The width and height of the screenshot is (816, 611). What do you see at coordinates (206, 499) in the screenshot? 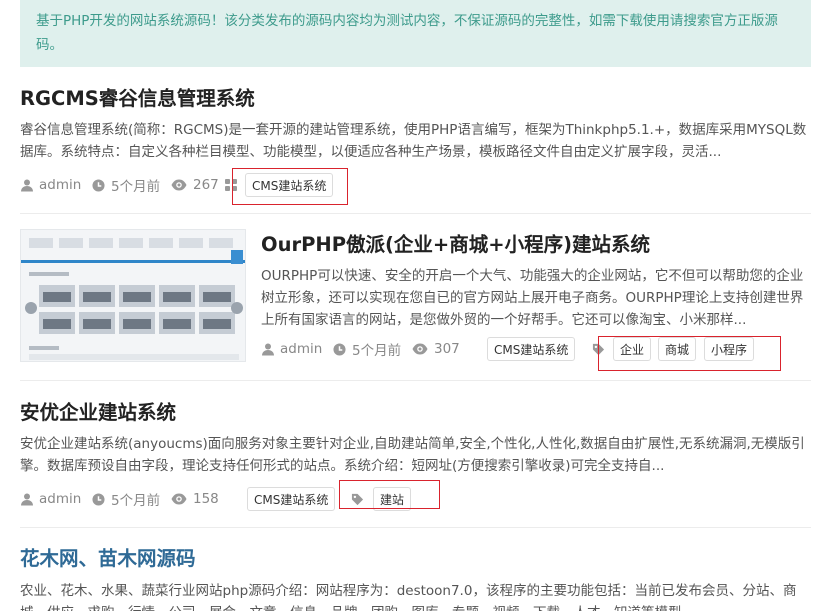
I see `view-count: 158` at bounding box center [206, 499].